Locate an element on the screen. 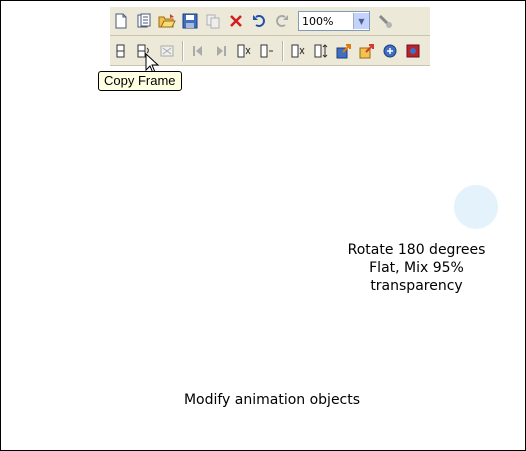  redo-button is located at coordinates (282, 21).